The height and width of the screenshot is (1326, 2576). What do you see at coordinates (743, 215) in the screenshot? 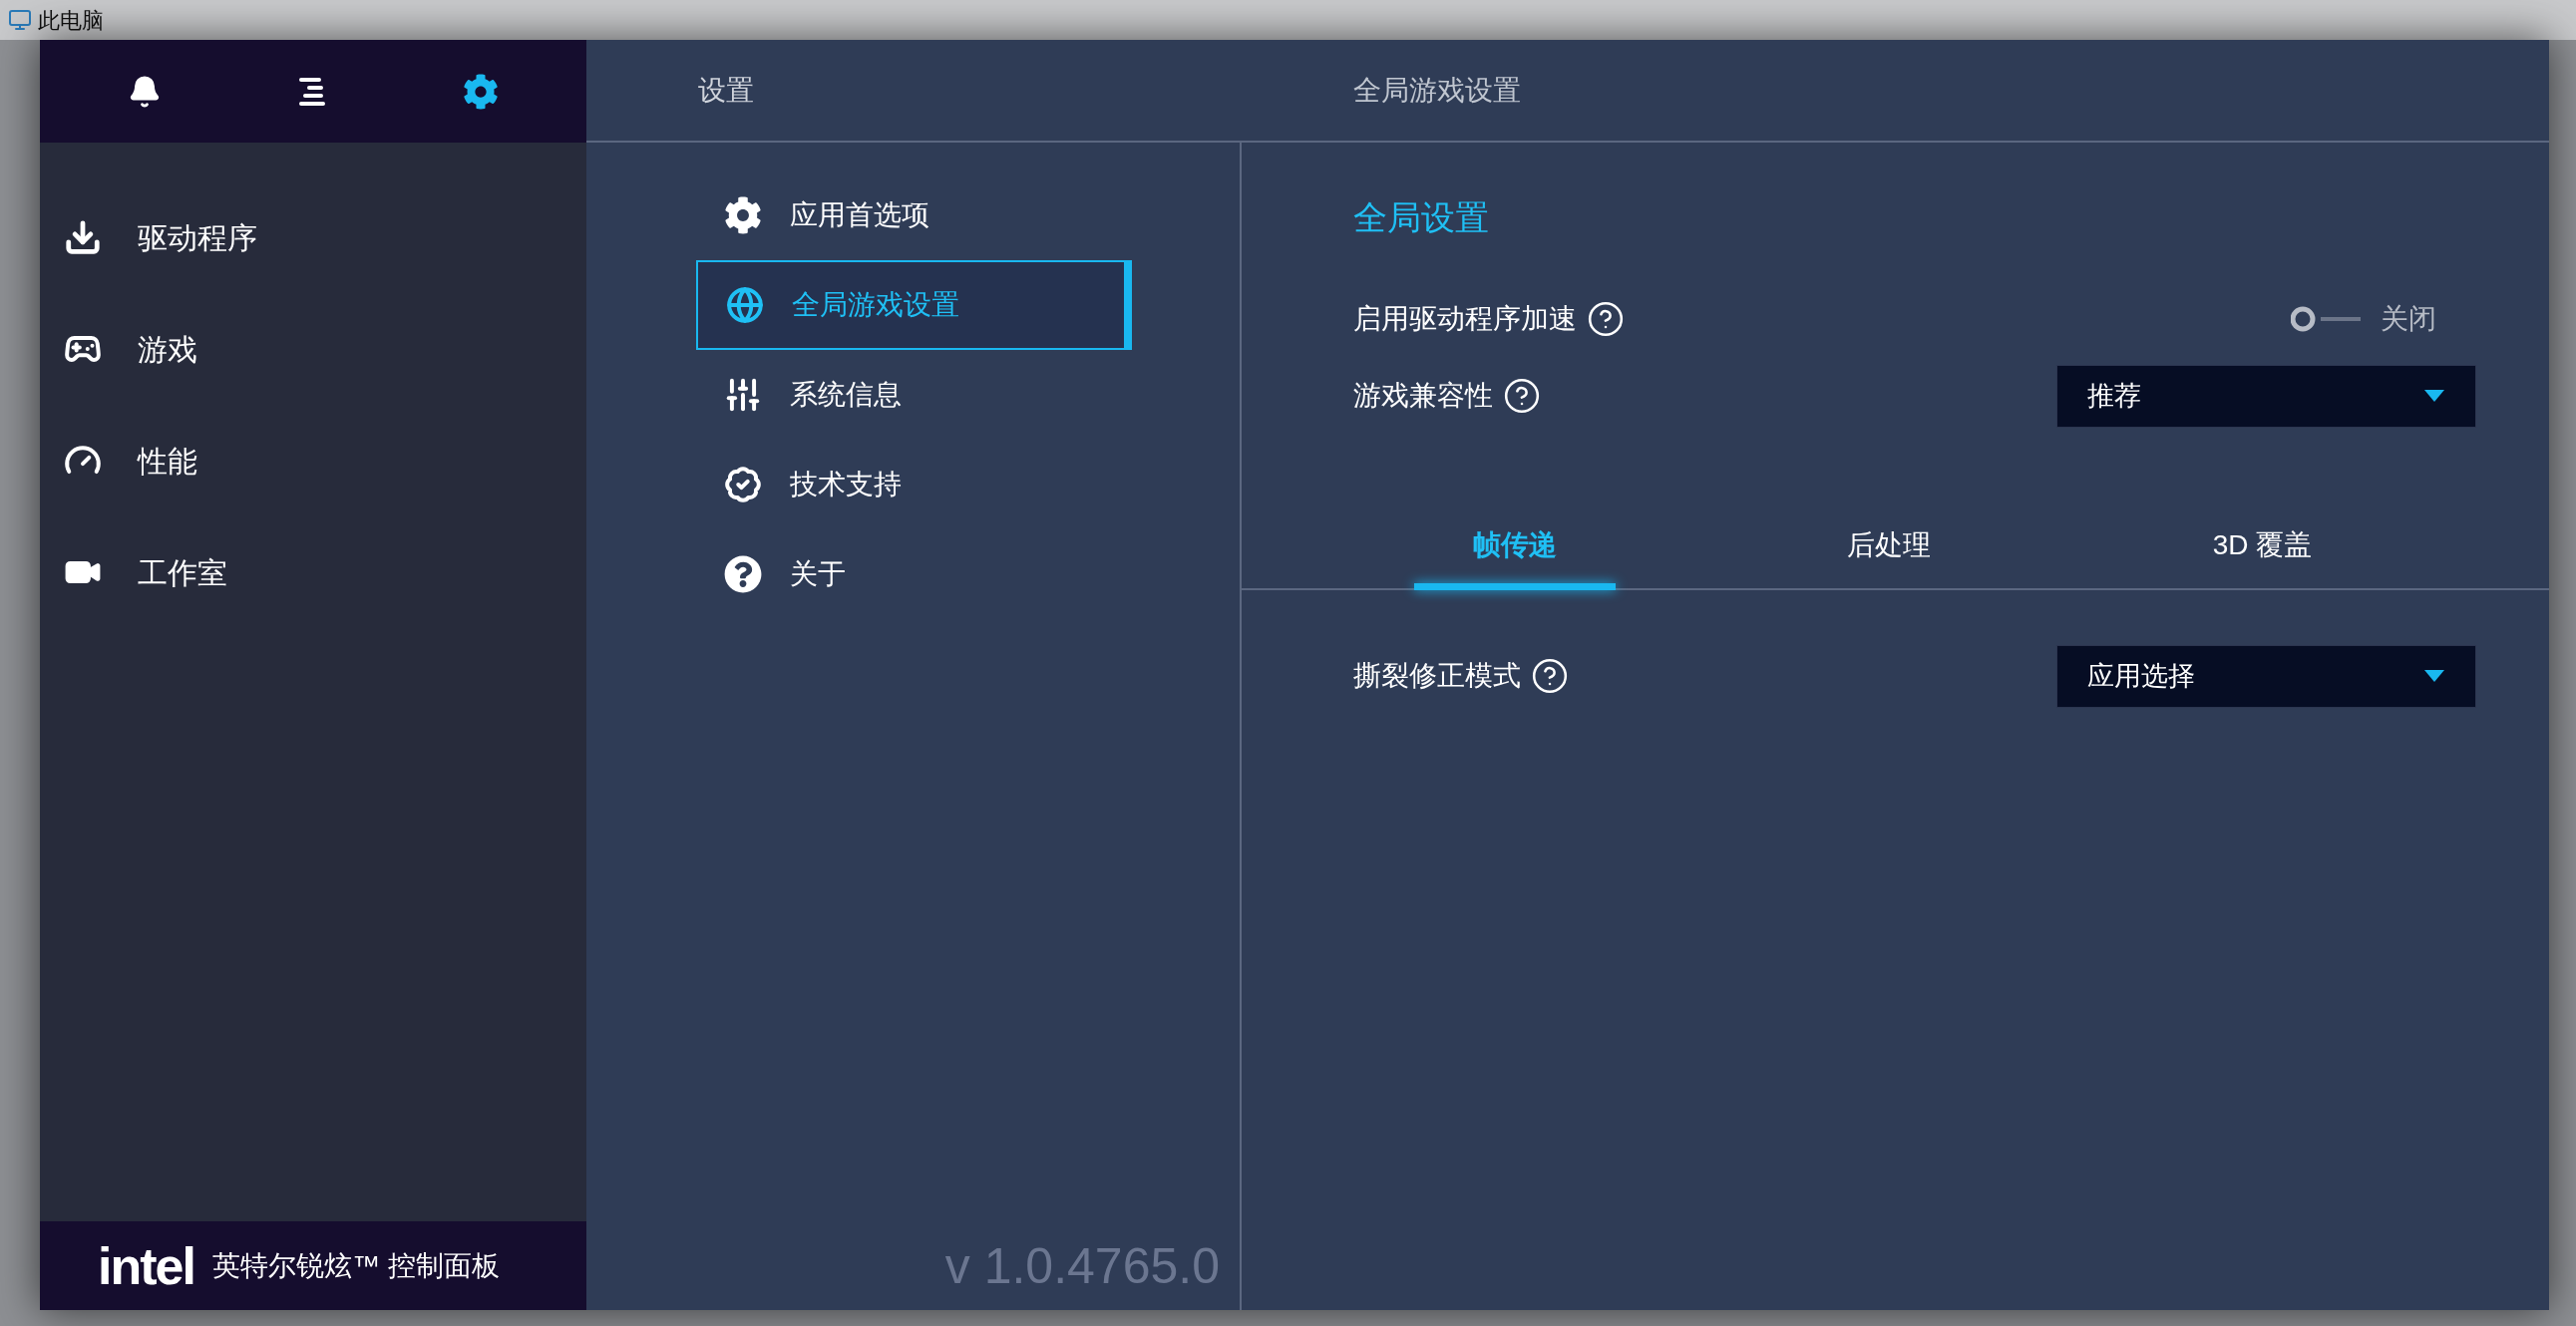
I see `gear-icon` at bounding box center [743, 215].